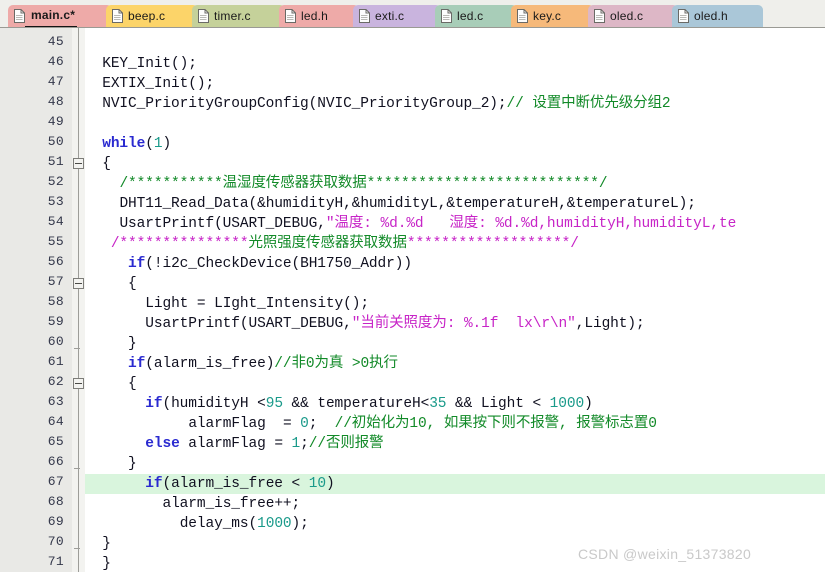  I want to click on watermark-text: CSDN @weixin_51373820, so click(665, 554).